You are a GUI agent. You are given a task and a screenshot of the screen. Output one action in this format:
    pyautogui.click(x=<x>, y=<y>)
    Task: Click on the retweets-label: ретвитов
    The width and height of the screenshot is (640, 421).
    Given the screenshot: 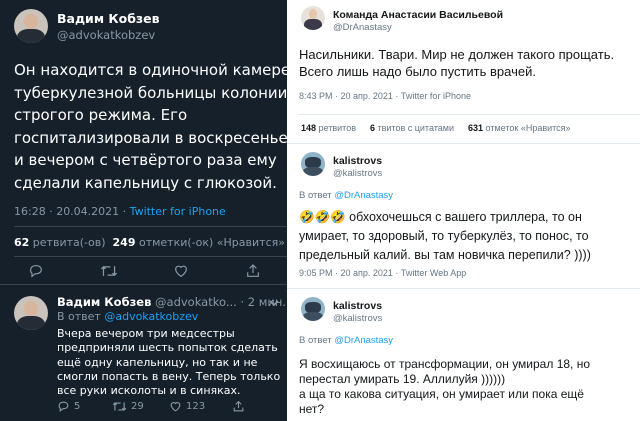 What is the action you would take?
    pyautogui.click(x=336, y=128)
    